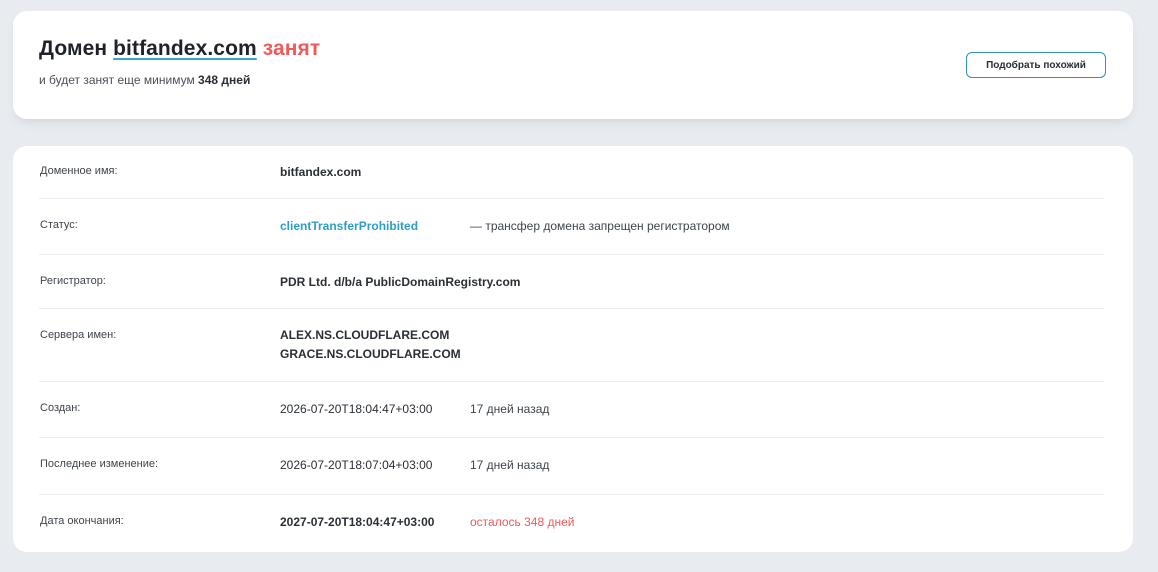 This screenshot has height=572, width=1158. I want to click on domain-name-label: Доменное имя:, so click(79, 171).